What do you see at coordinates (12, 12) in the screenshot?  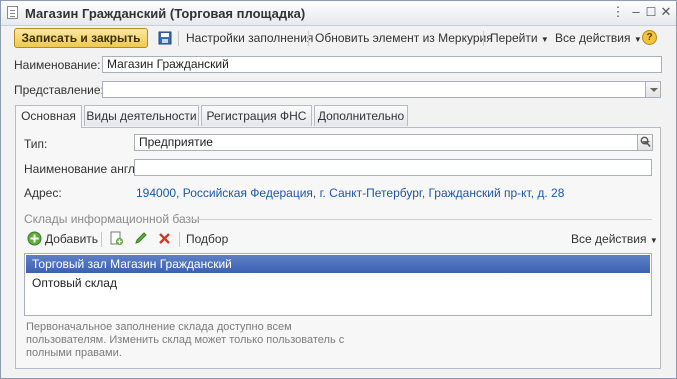 I see `doc-icon` at bounding box center [12, 12].